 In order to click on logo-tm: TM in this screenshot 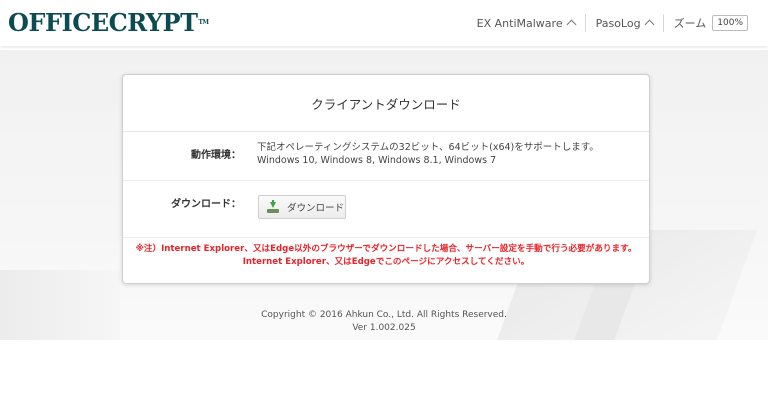, I will do `click(203, 22)`.